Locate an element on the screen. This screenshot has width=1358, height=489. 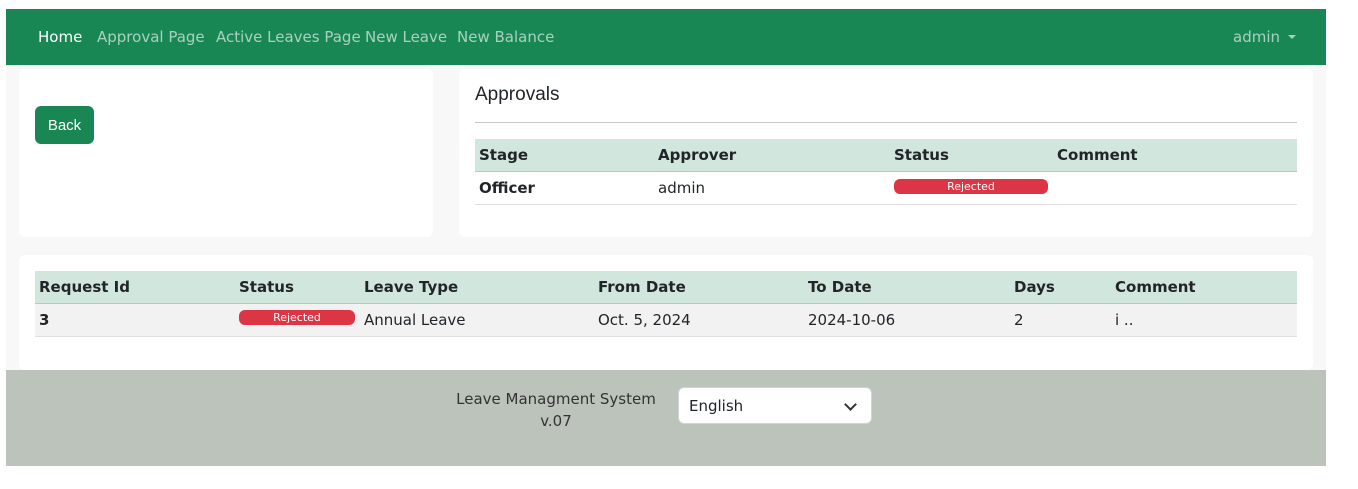
col-request-id: Request Id is located at coordinates (135, 287).